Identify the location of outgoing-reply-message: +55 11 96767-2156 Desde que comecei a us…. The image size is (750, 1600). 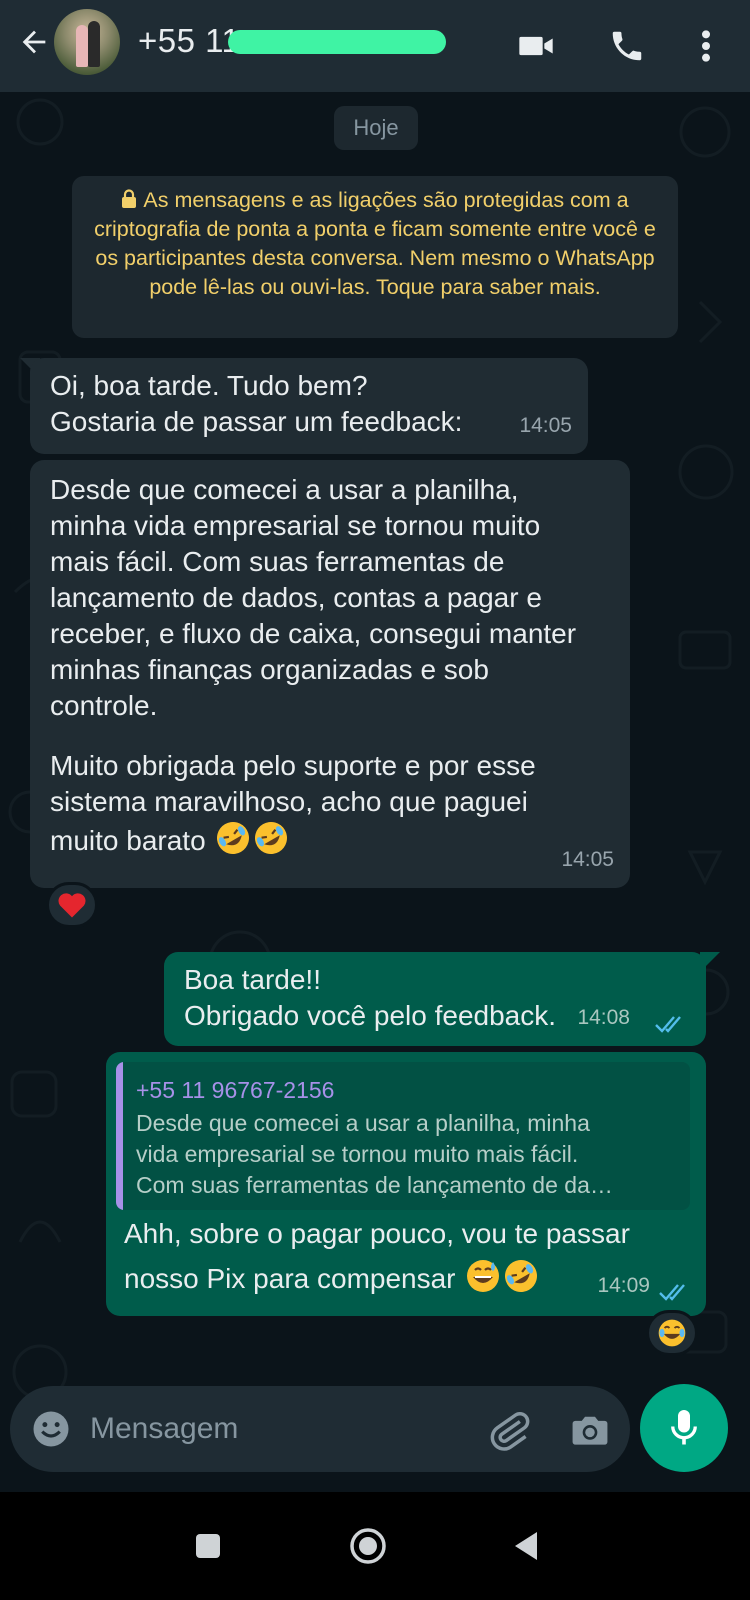
(406, 1184).